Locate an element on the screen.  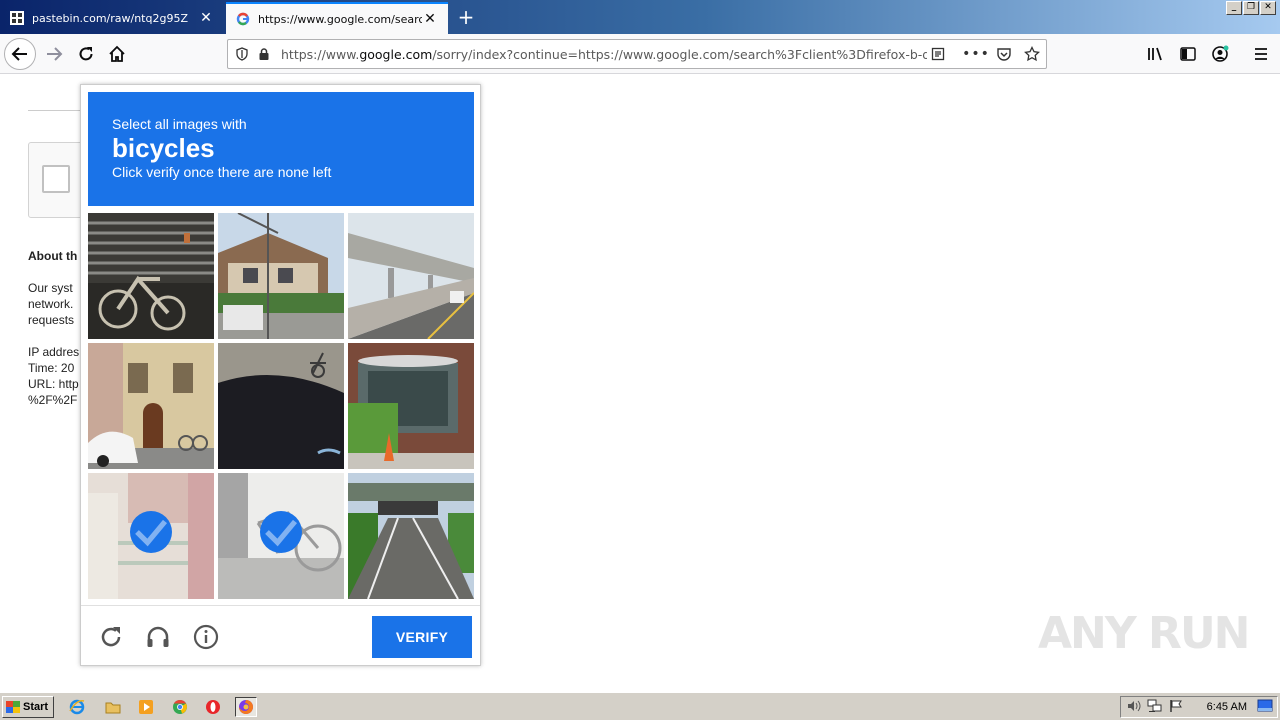
forward-arrow-icon is located at coordinates (54, 54).